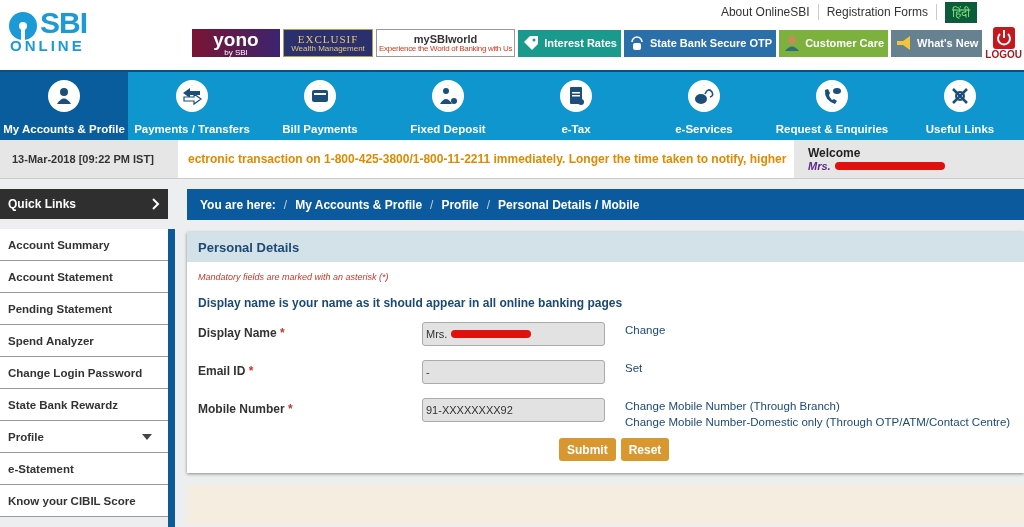 This screenshot has width=1024, height=527. What do you see at coordinates (569, 204) in the screenshot?
I see `breadcrumb-link: Personal Details / Mobile` at bounding box center [569, 204].